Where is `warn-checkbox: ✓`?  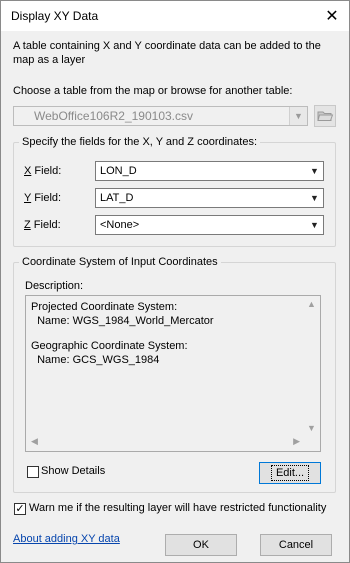 warn-checkbox: ✓ is located at coordinates (20, 509).